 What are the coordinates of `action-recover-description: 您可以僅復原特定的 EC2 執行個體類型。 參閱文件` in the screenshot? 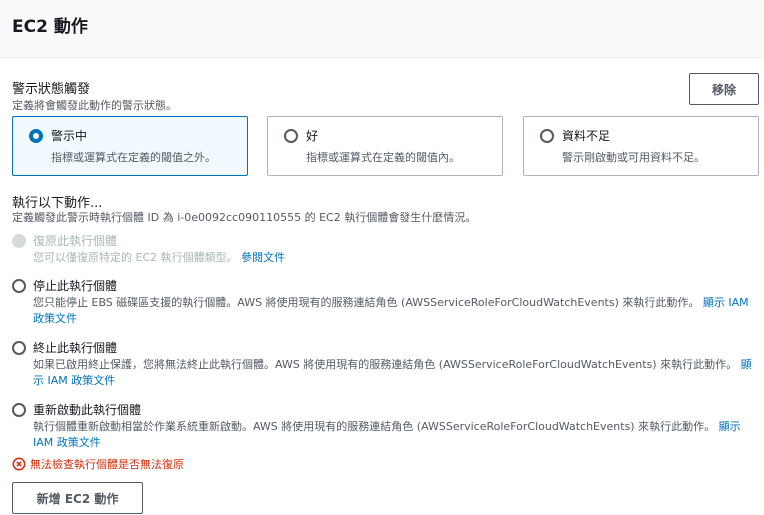 It's located at (159, 257).